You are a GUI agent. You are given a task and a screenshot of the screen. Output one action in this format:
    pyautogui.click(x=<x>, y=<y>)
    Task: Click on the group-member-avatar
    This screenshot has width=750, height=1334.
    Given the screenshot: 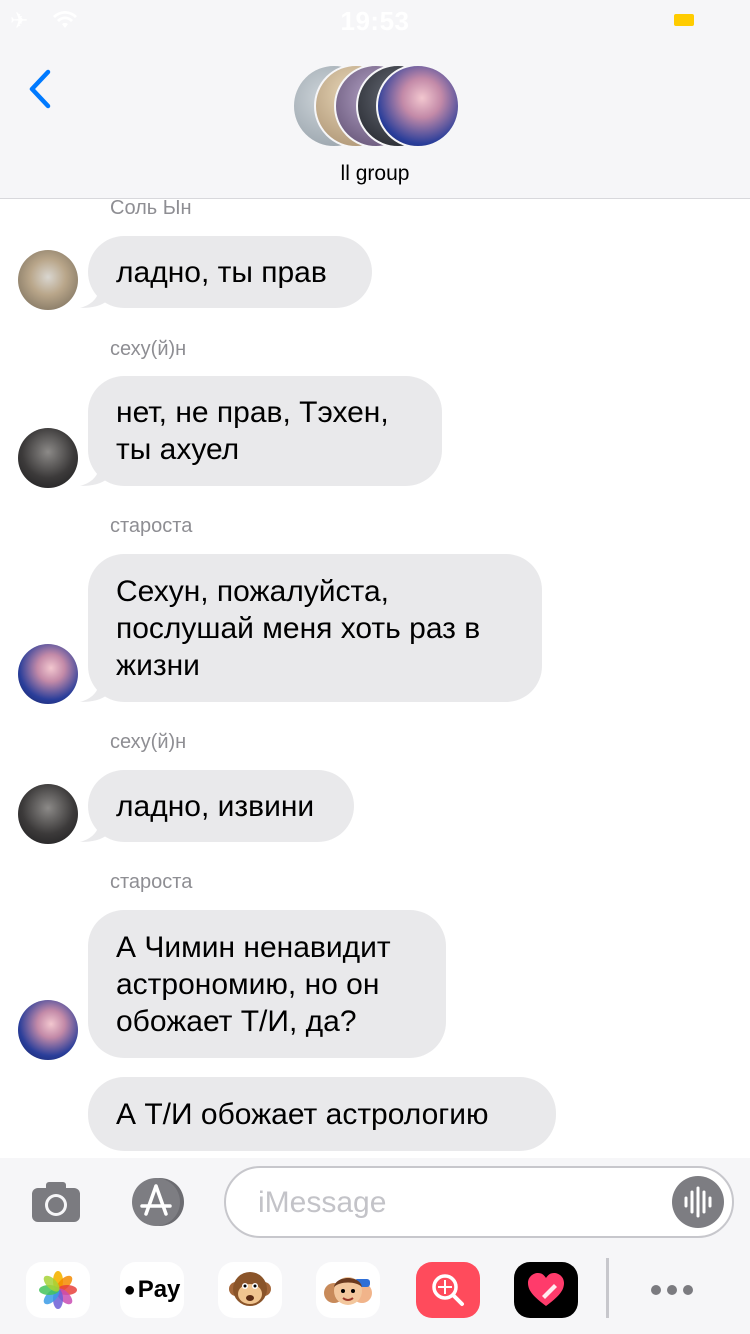 What is the action you would take?
    pyautogui.click(x=418, y=106)
    